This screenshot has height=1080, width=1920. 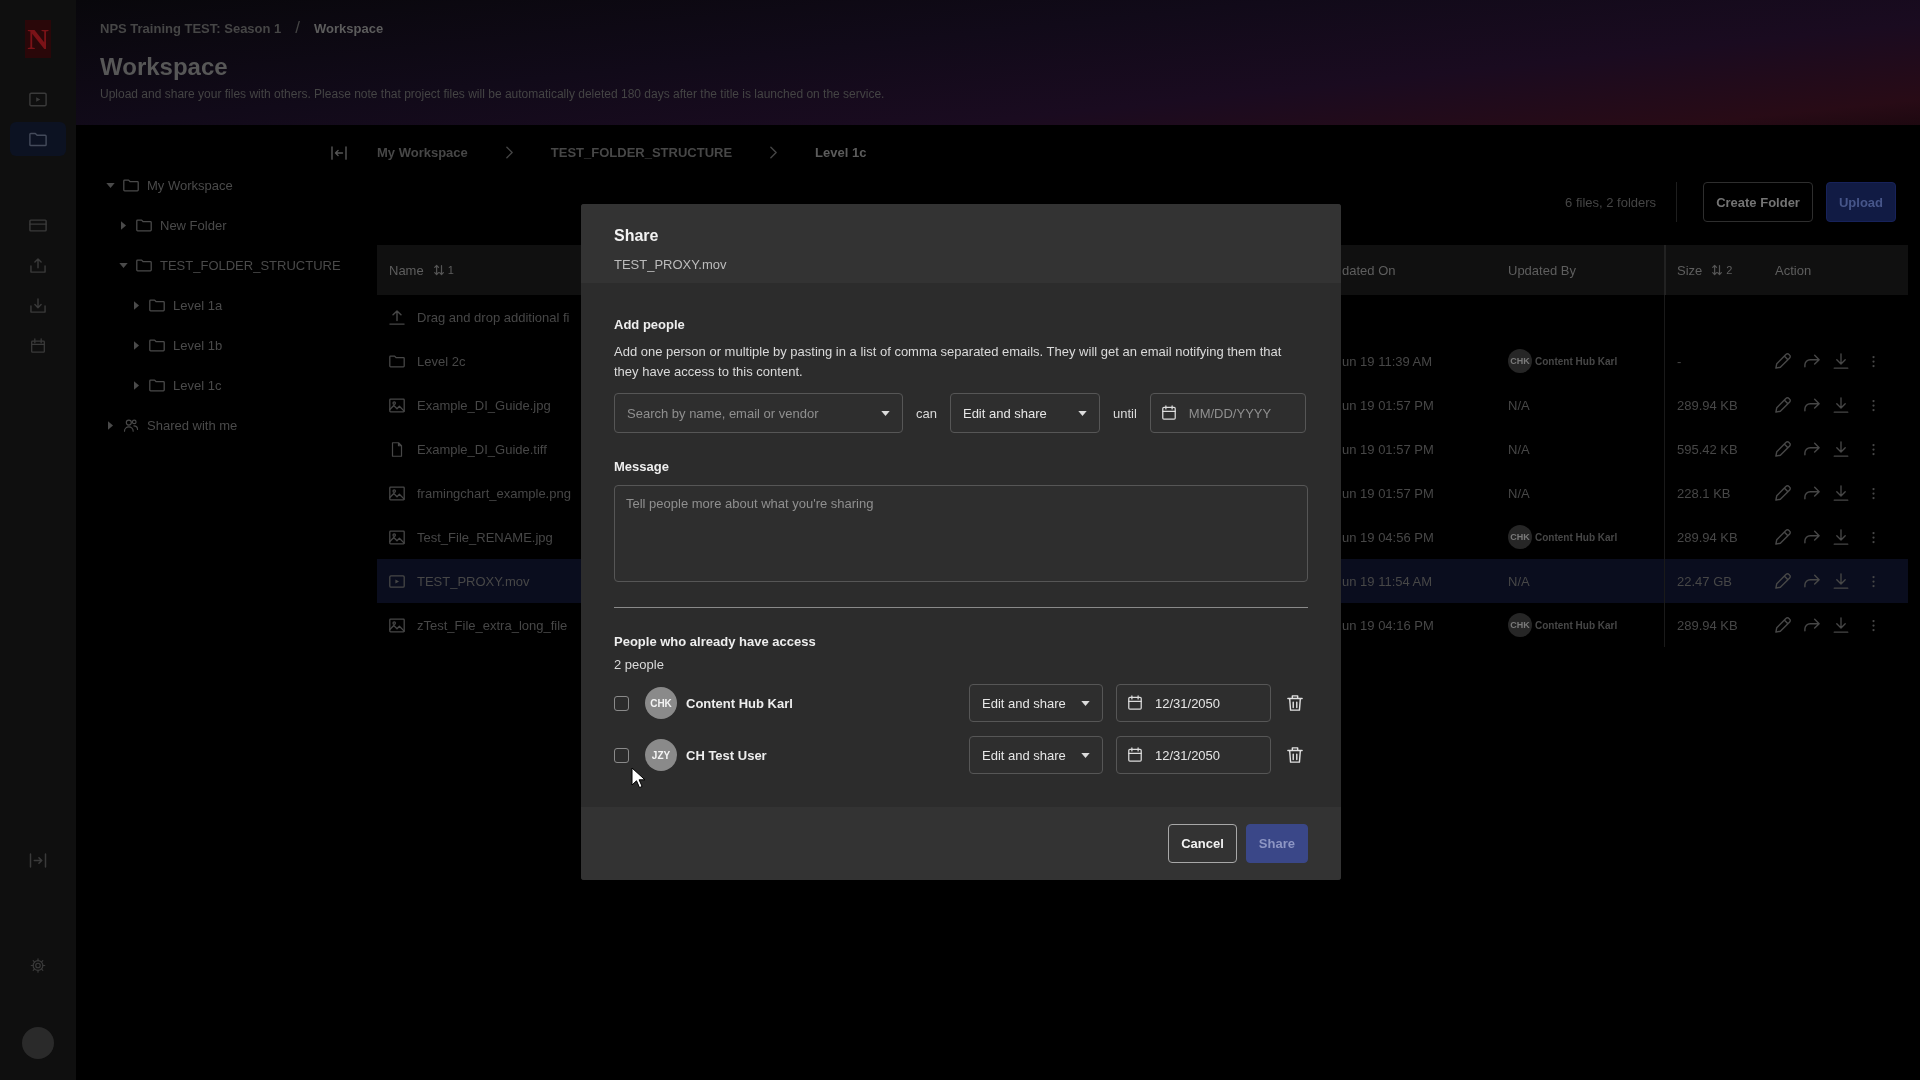 I want to click on dialog-subtitle: TEST_PROXY.mov, so click(x=671, y=265).